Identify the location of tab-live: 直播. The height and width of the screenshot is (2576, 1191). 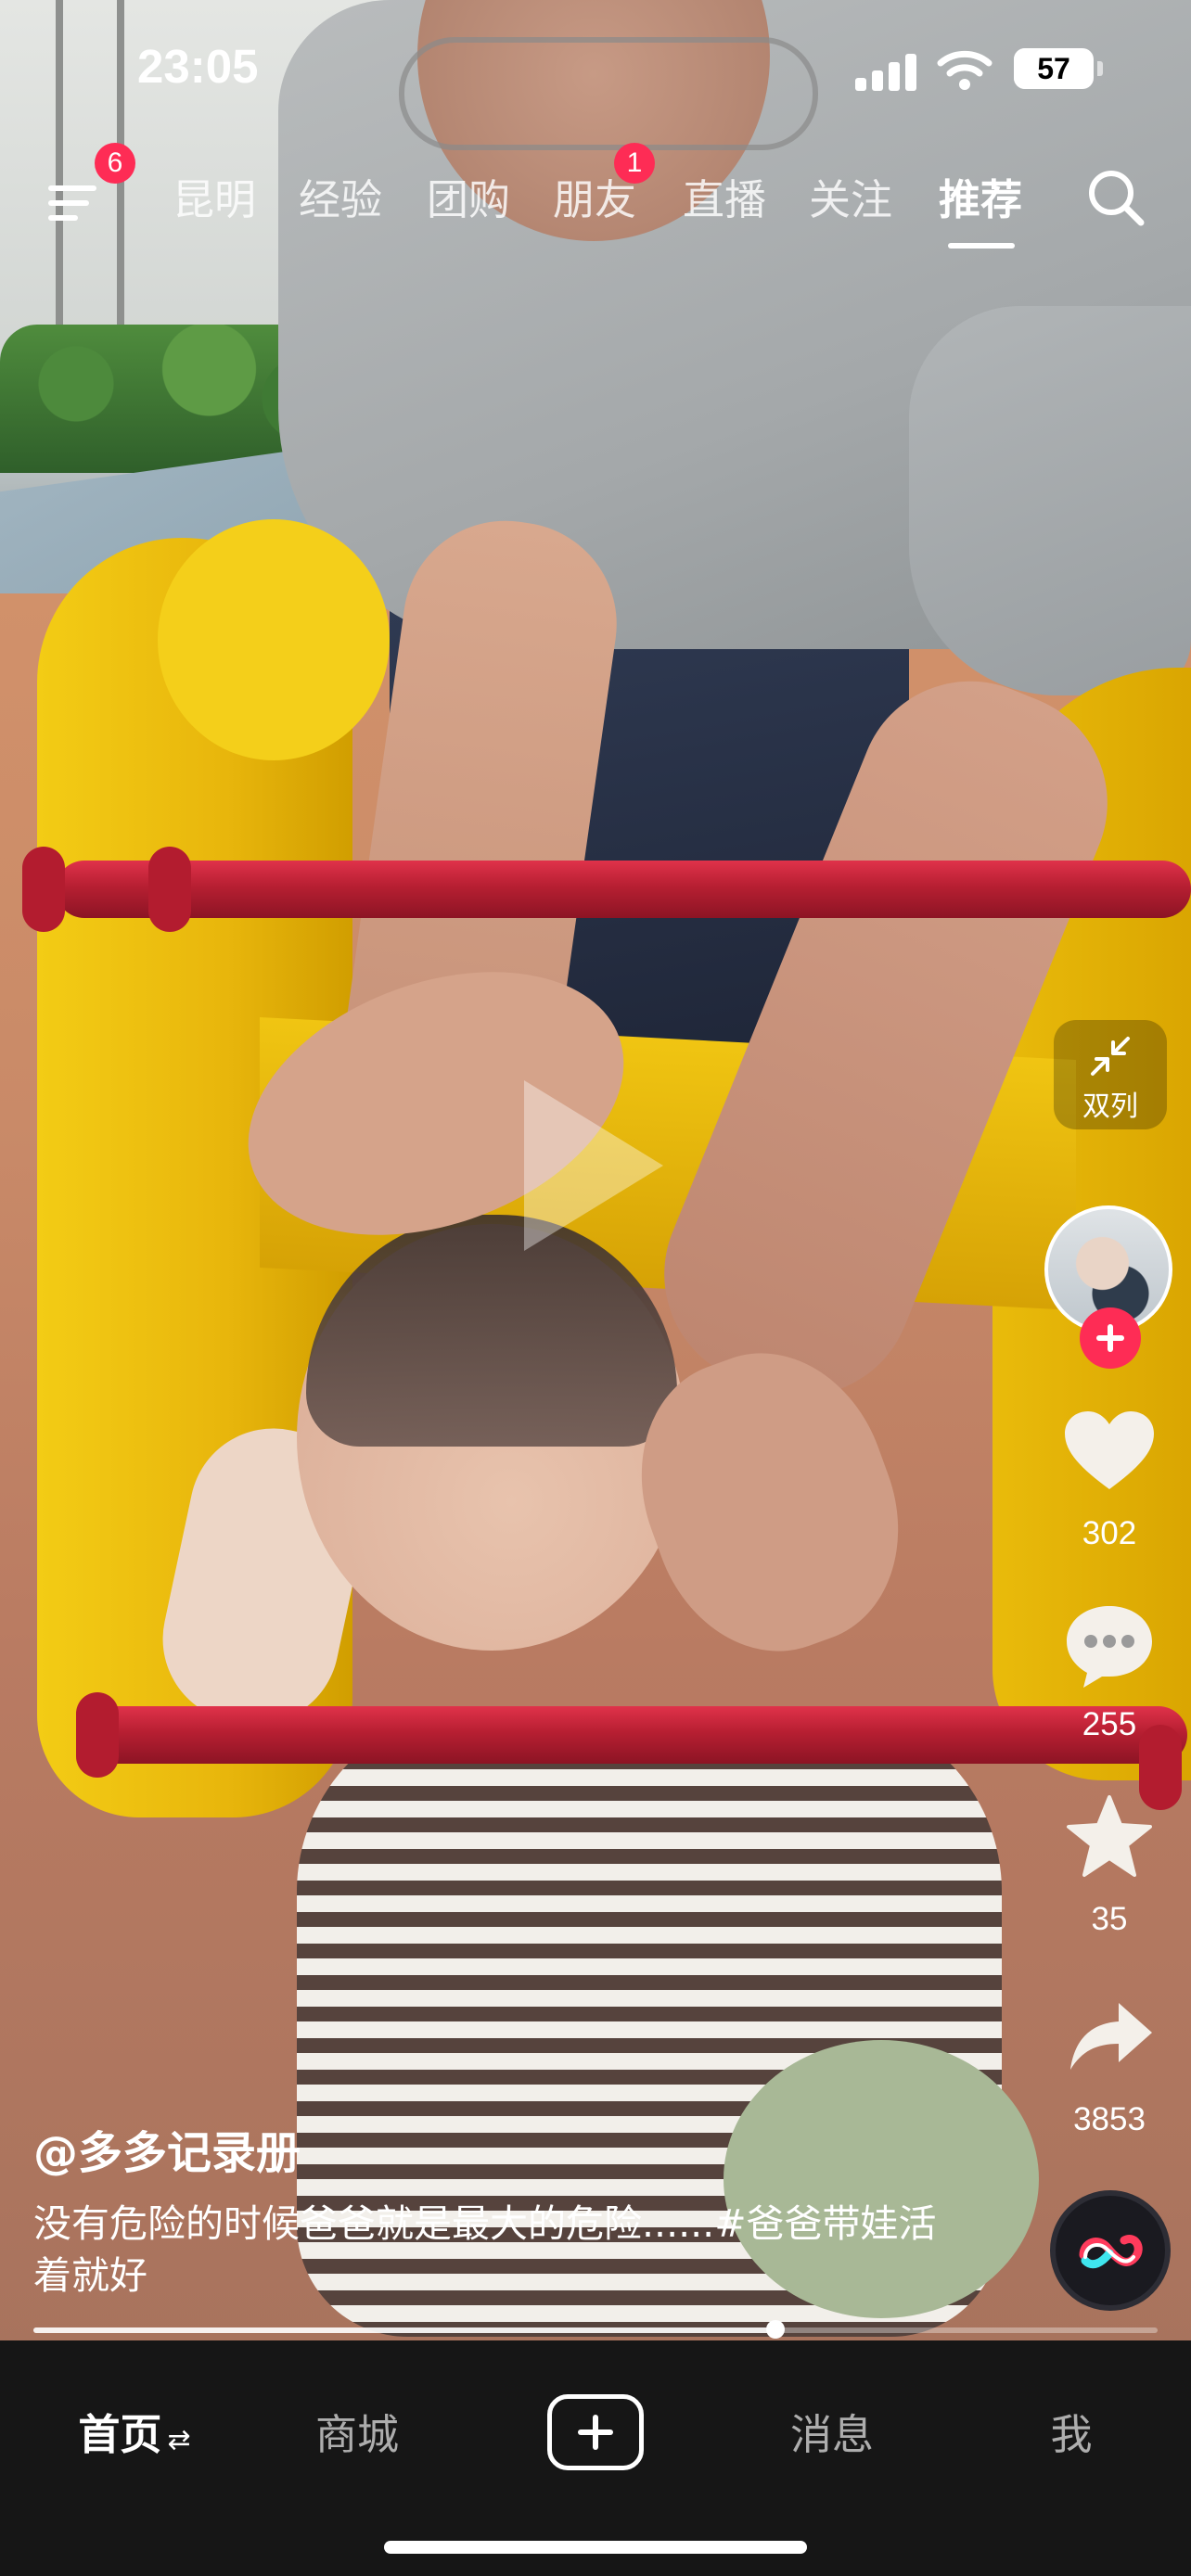
(725, 201).